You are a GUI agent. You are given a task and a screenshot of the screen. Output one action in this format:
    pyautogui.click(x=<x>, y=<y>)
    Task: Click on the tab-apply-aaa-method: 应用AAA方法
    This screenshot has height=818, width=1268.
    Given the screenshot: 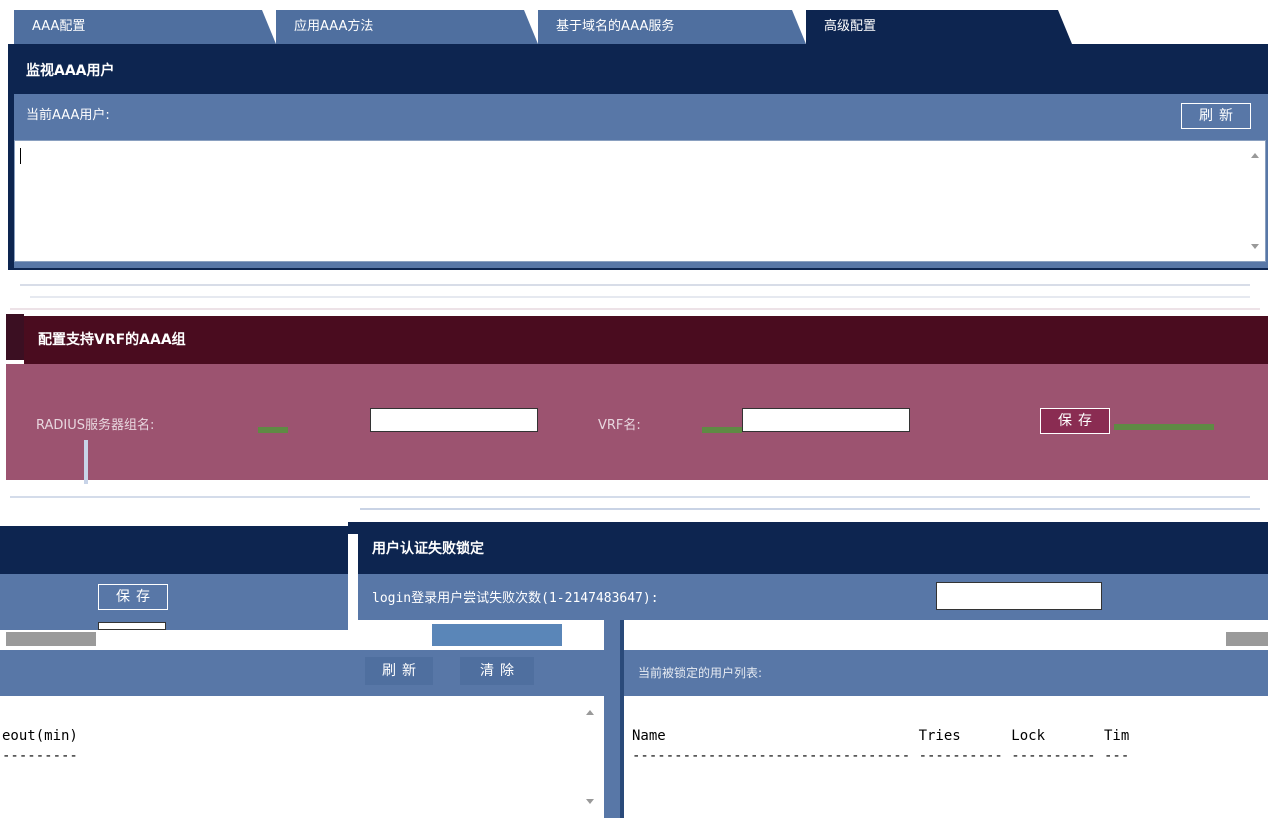 What is the action you would take?
    pyautogui.click(x=407, y=27)
    